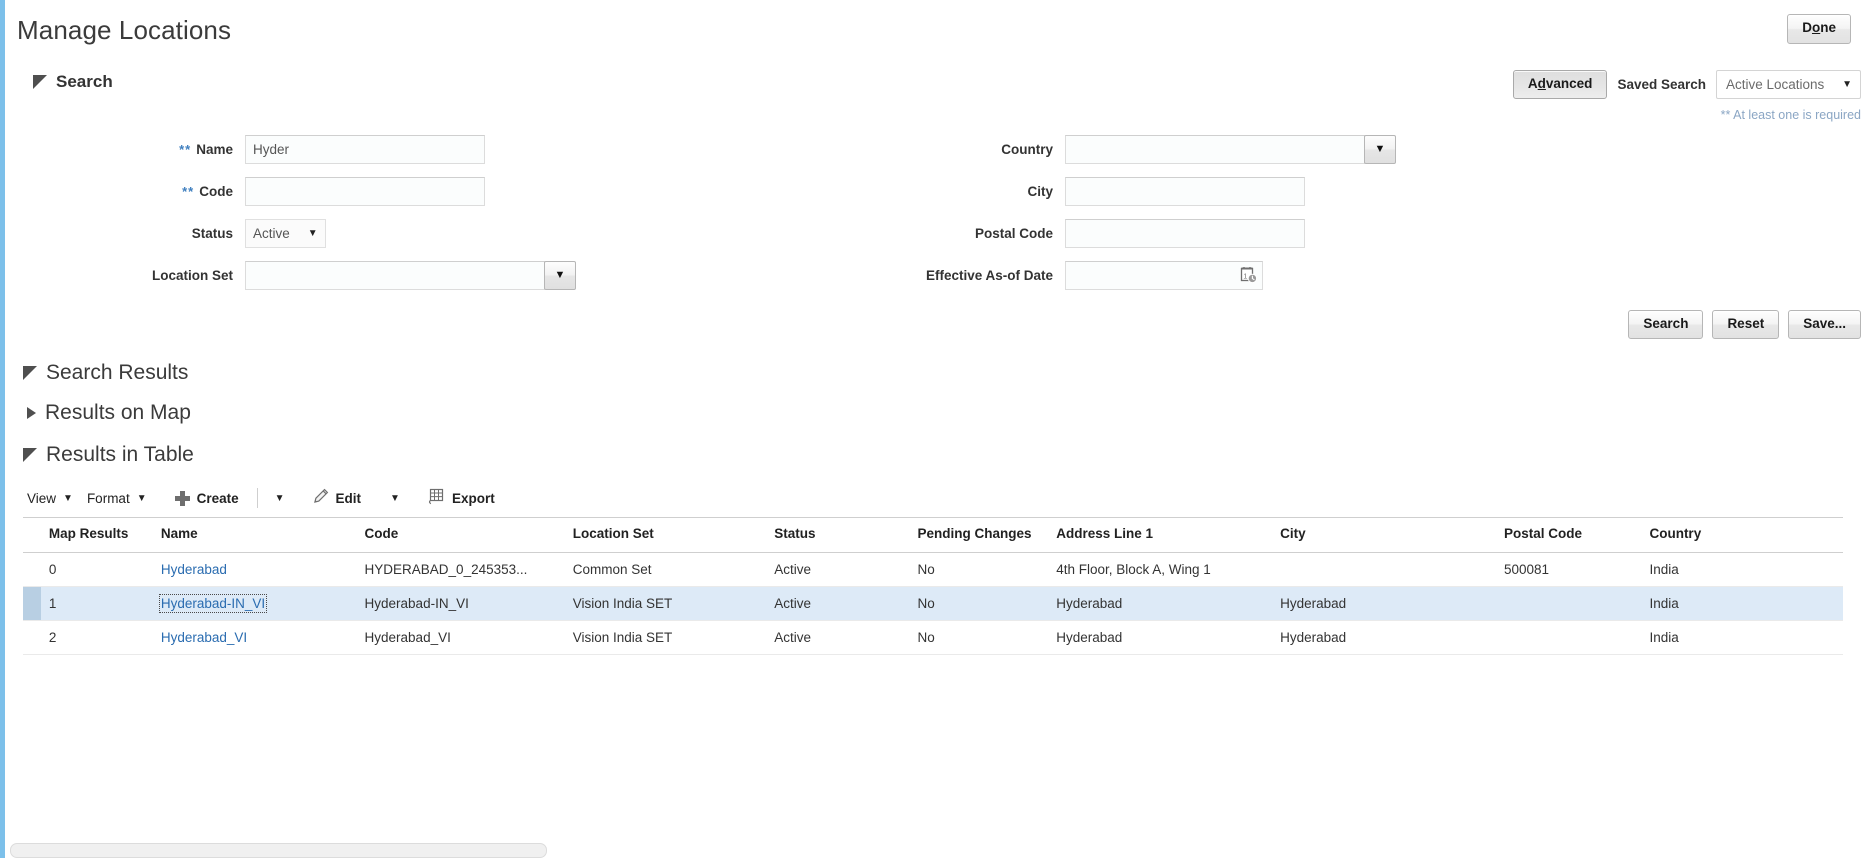 The width and height of the screenshot is (1869, 858). What do you see at coordinates (1185, 233) in the screenshot?
I see `postal-code-input` at bounding box center [1185, 233].